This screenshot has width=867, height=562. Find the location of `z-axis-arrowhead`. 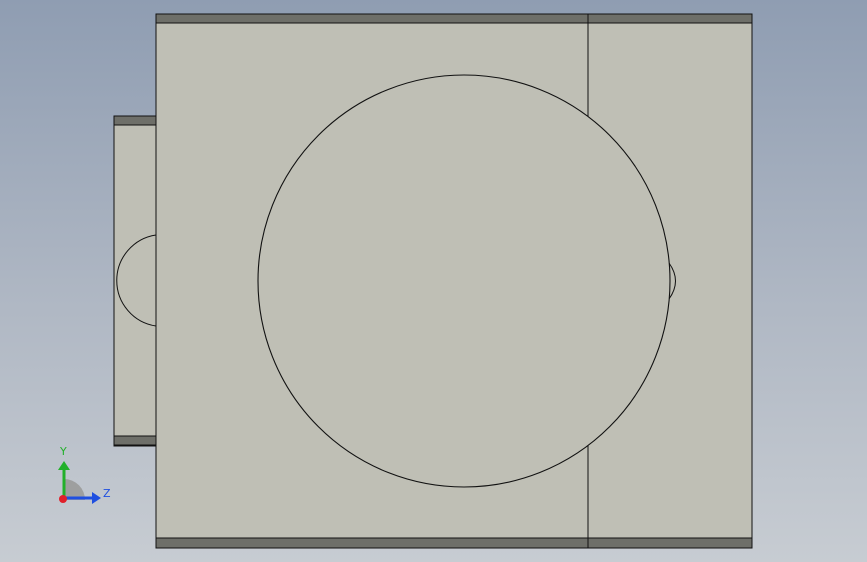

z-axis-arrowhead is located at coordinates (96, 498).